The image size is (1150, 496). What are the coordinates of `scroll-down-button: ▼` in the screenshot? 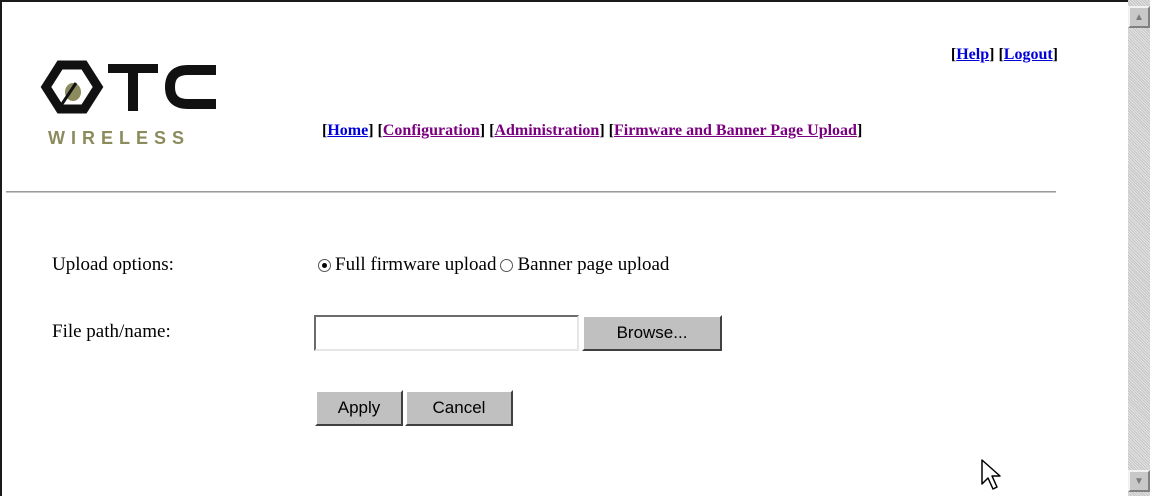 It's located at (1139, 481).